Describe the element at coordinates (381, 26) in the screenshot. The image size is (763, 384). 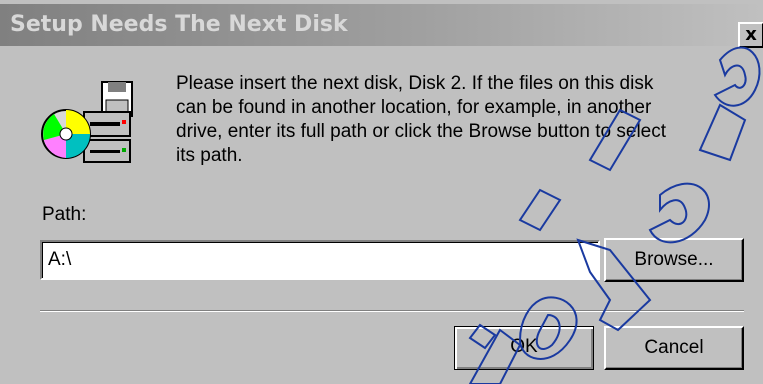
I see `title-bar: Setup Needs The Next Disk x` at that location.